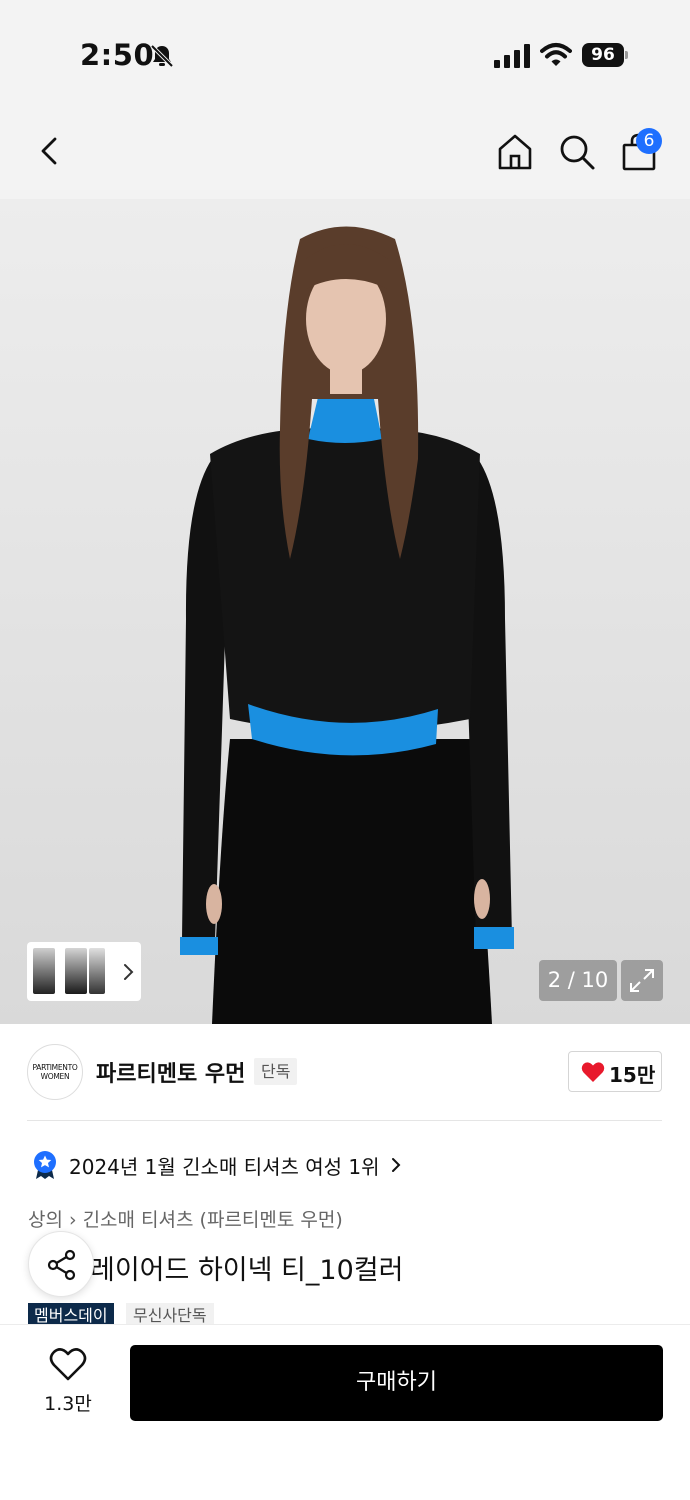 Image resolution: width=690 pixels, height=1500 pixels. I want to click on top-nav-bar, so click(345, 152).